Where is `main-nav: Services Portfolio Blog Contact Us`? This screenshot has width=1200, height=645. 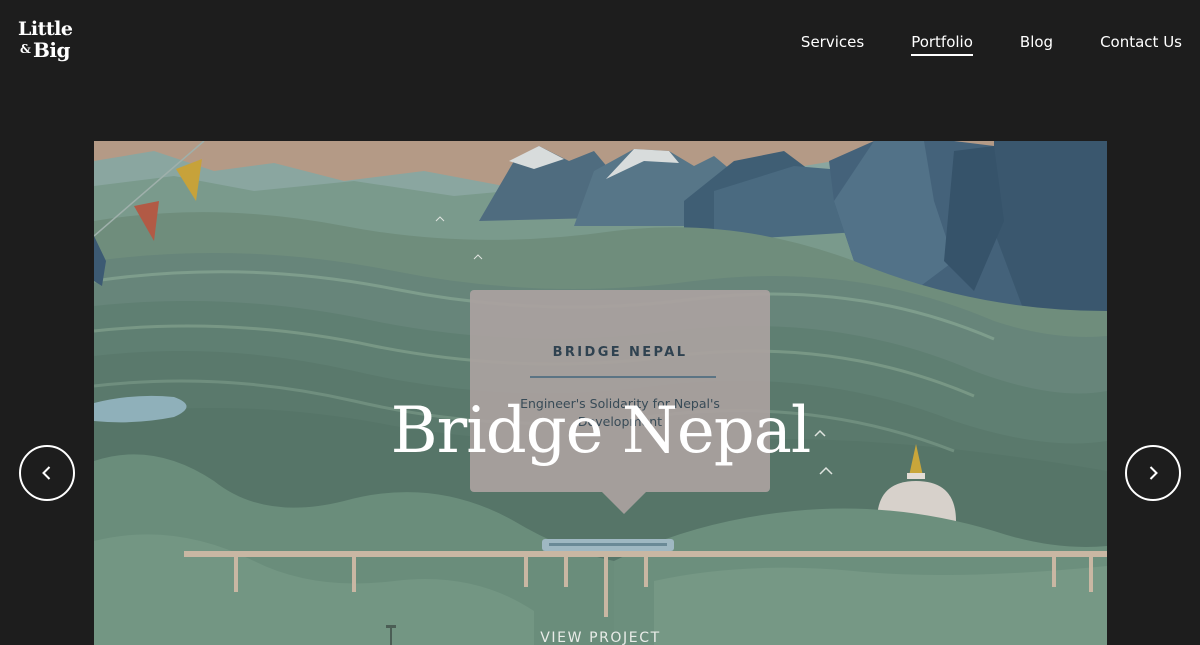
main-nav: Services Portfolio Blog Contact Us is located at coordinates (968, 44).